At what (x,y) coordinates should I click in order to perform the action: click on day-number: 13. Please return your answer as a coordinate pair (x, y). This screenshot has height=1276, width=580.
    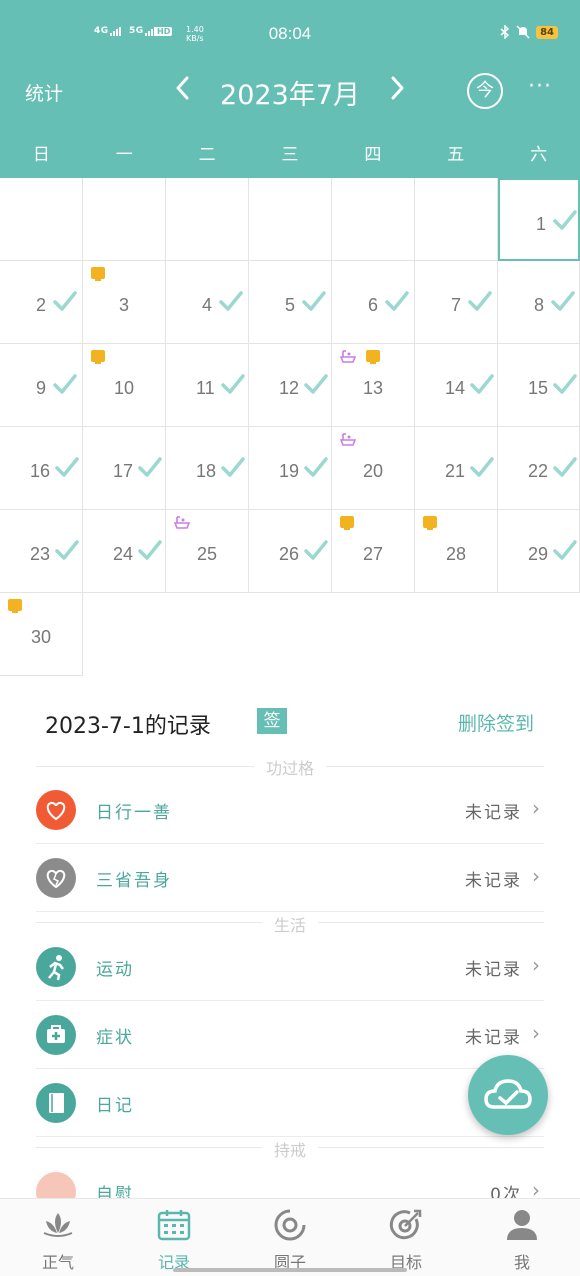
    Looking at the image, I should click on (373, 388).